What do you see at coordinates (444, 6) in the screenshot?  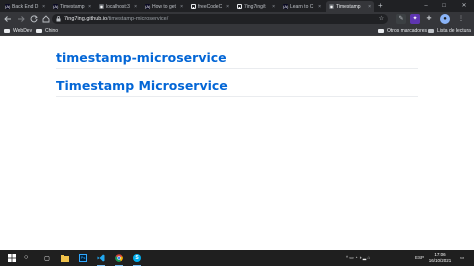 I see `maximize-button: □` at bounding box center [444, 6].